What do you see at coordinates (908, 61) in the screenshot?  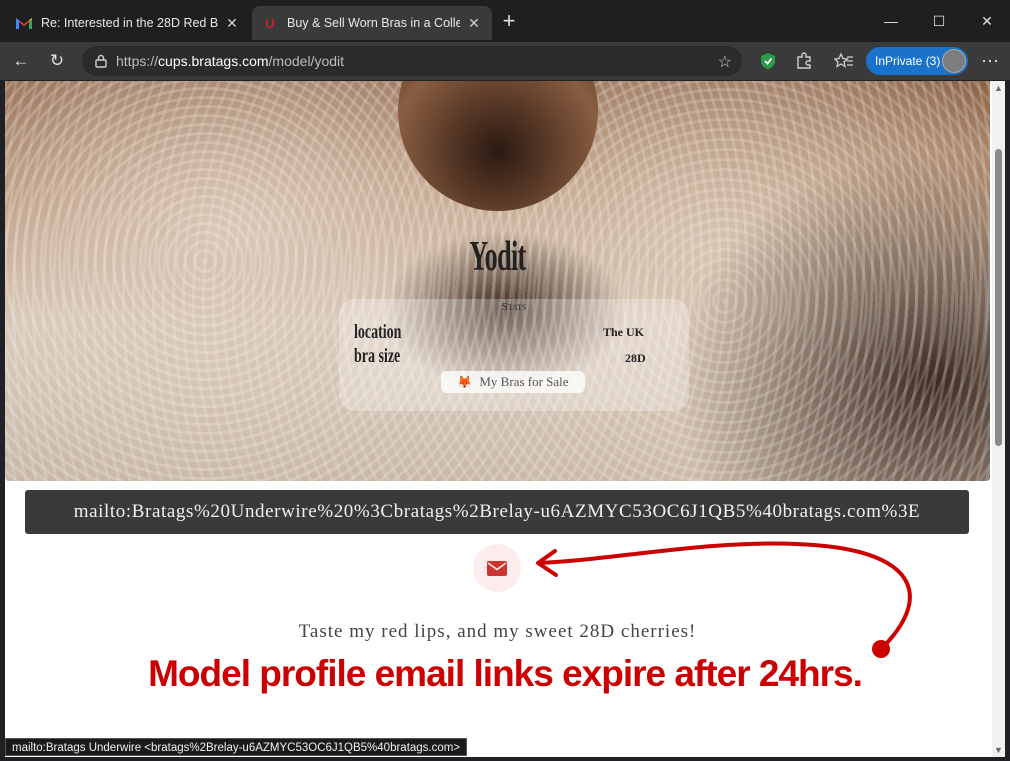 I see `inprivate-label: InPrivate (3)` at bounding box center [908, 61].